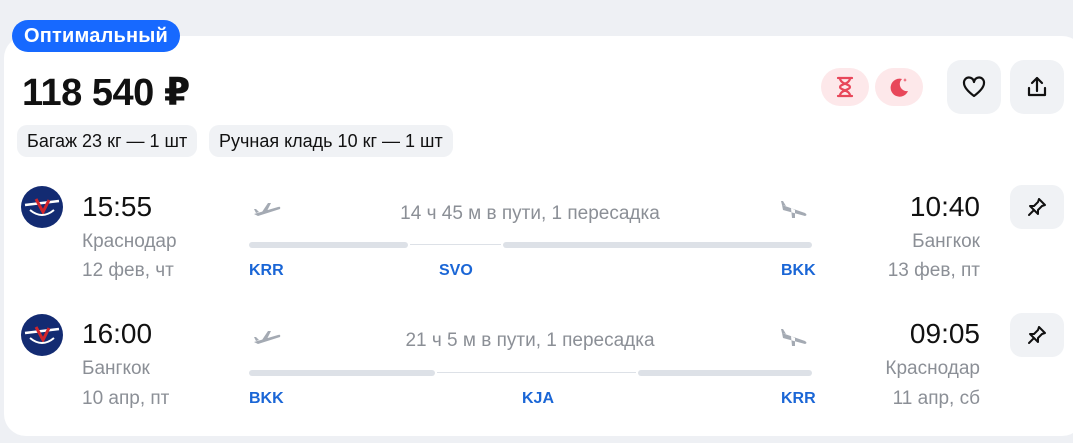 The height and width of the screenshot is (443, 1073). Describe the element at coordinates (266, 398) in the screenshot. I see `origin-airport-code: BKK` at that location.